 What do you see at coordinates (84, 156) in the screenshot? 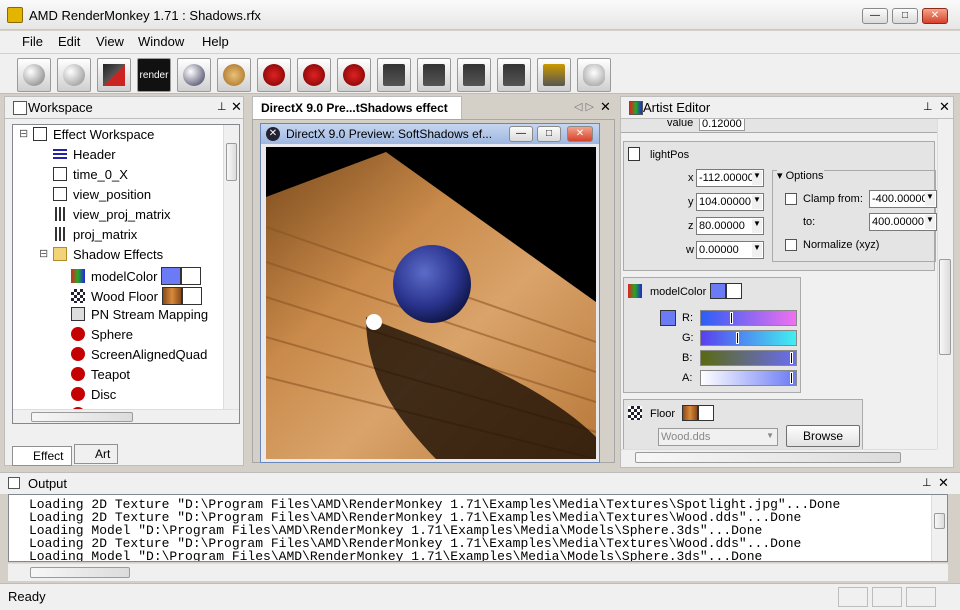
I see `tree-item: Header` at bounding box center [84, 156].